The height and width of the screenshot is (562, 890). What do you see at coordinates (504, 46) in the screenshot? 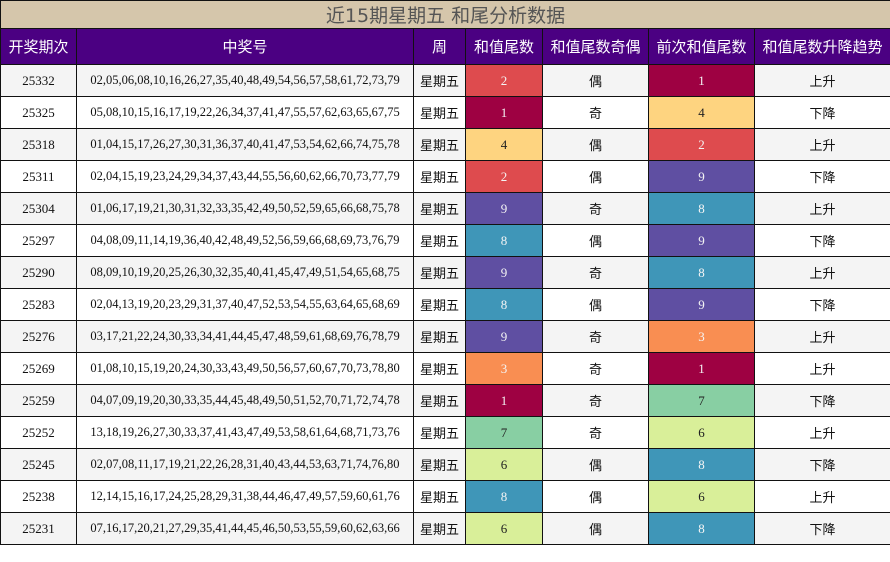
I see `header-tail: 和值尾数` at bounding box center [504, 46].